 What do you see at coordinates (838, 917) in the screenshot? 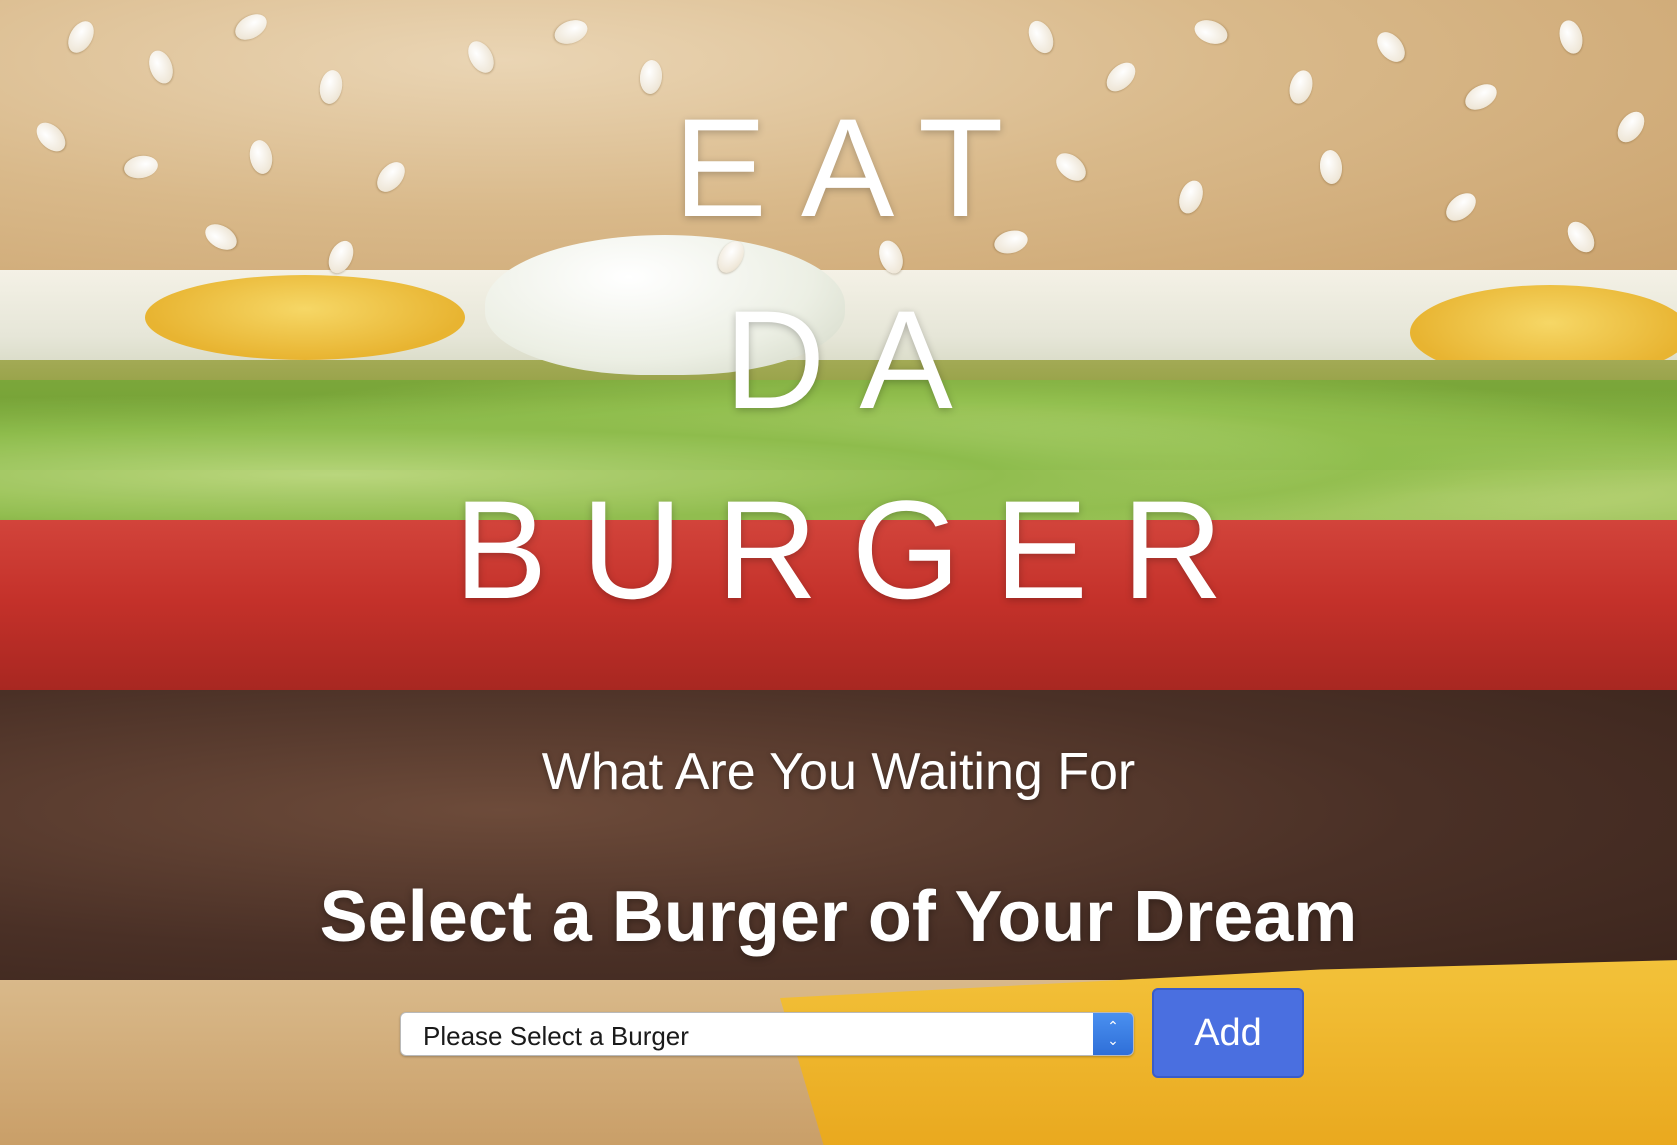
I see `select-prompt-heading: Select a Burger of Your Dream` at bounding box center [838, 917].